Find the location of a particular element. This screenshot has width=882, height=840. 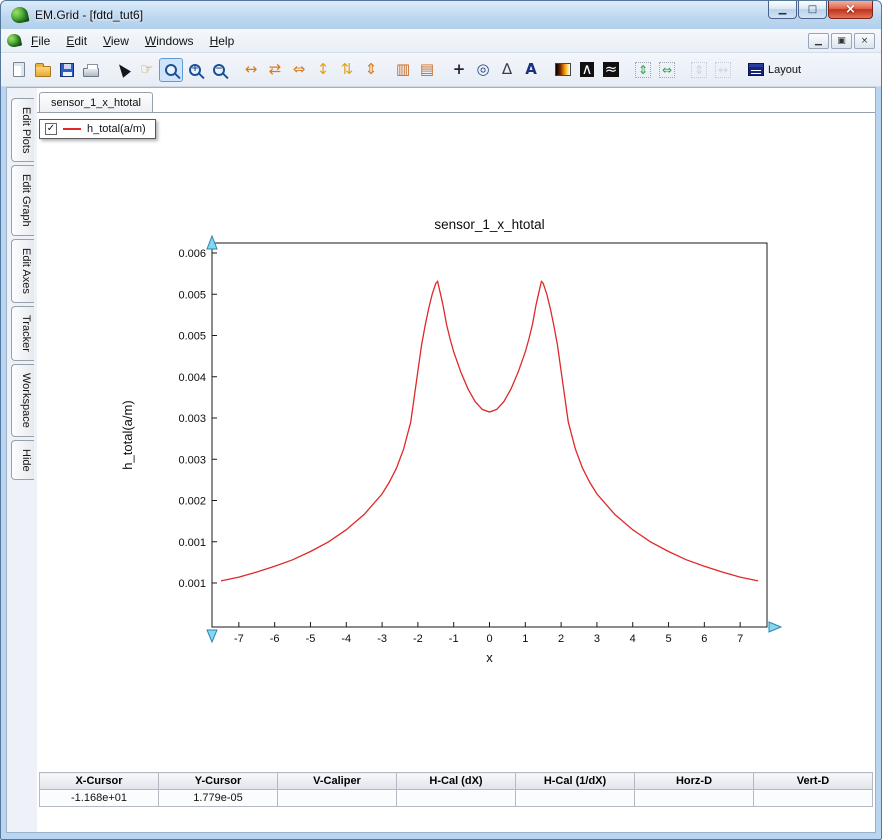

waveform-plot-icon: ≈ is located at coordinates (611, 69).